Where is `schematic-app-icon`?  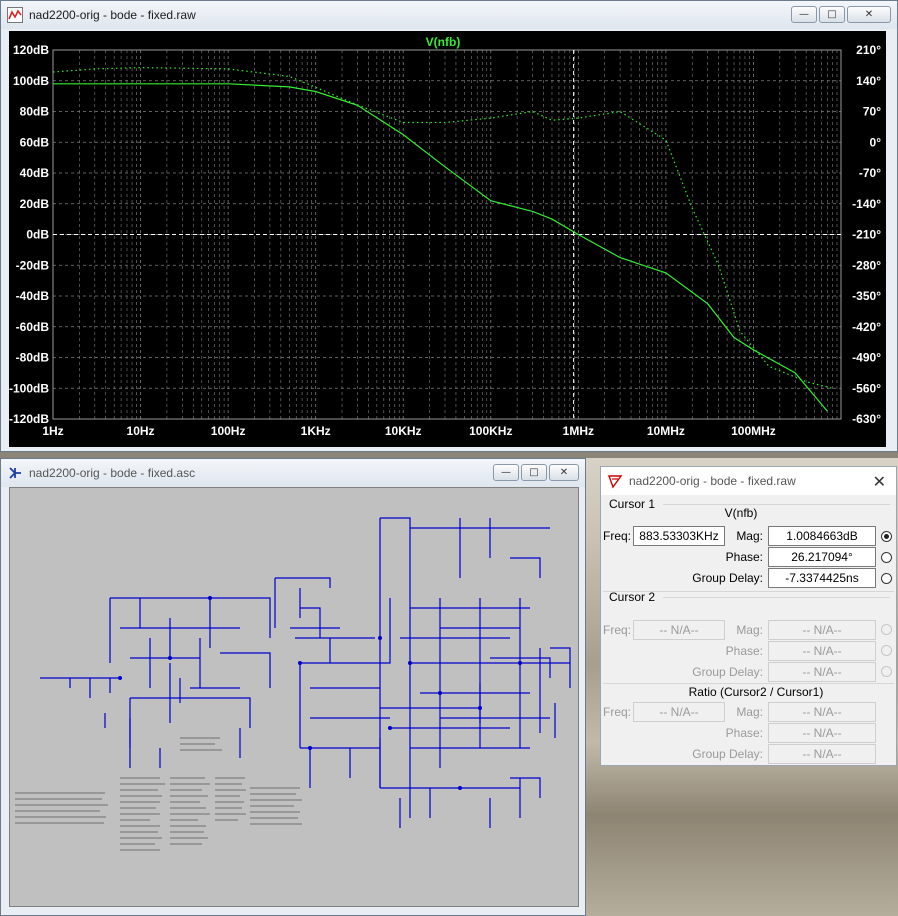 schematic-app-icon is located at coordinates (15, 473).